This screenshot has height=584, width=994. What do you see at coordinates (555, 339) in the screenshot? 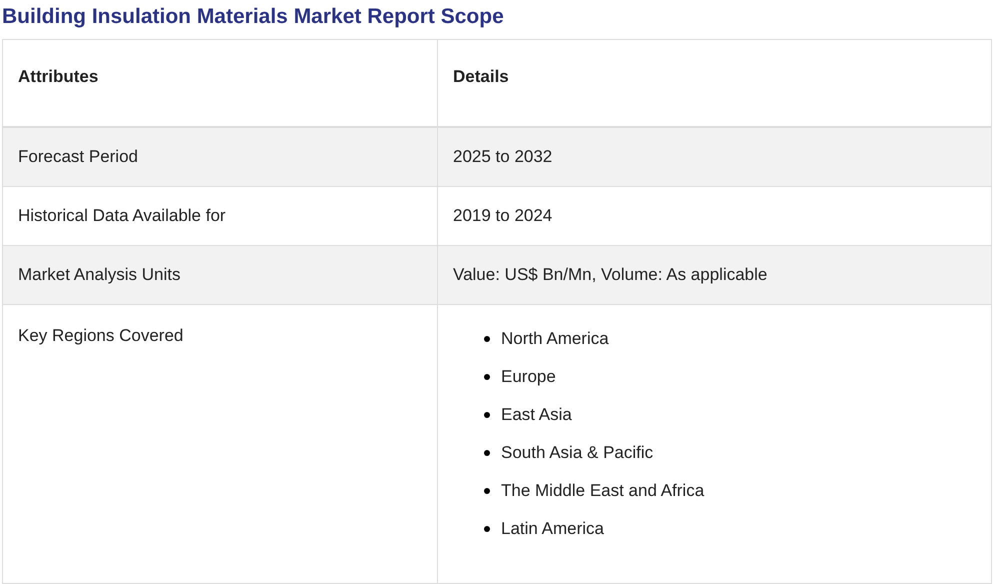
I see `list-item: North America` at bounding box center [555, 339].